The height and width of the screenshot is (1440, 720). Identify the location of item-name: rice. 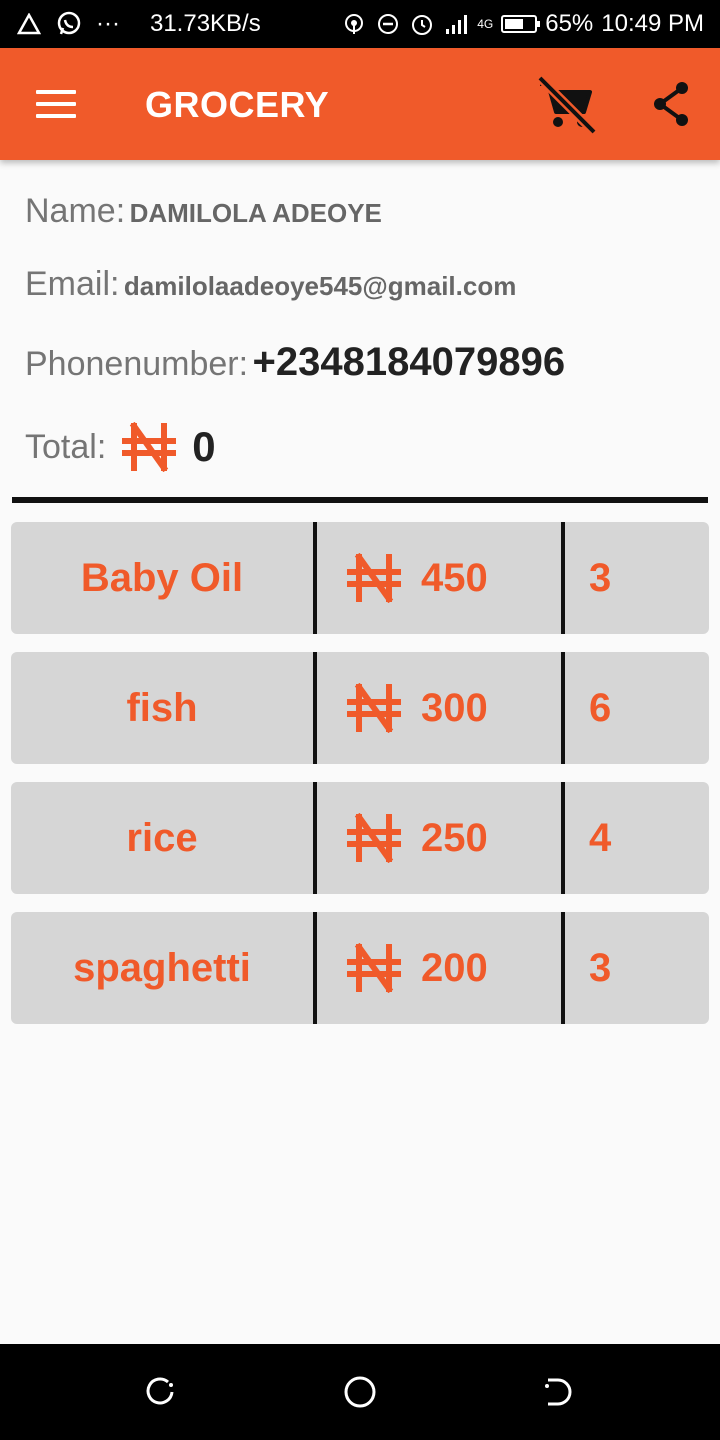
(162, 837).